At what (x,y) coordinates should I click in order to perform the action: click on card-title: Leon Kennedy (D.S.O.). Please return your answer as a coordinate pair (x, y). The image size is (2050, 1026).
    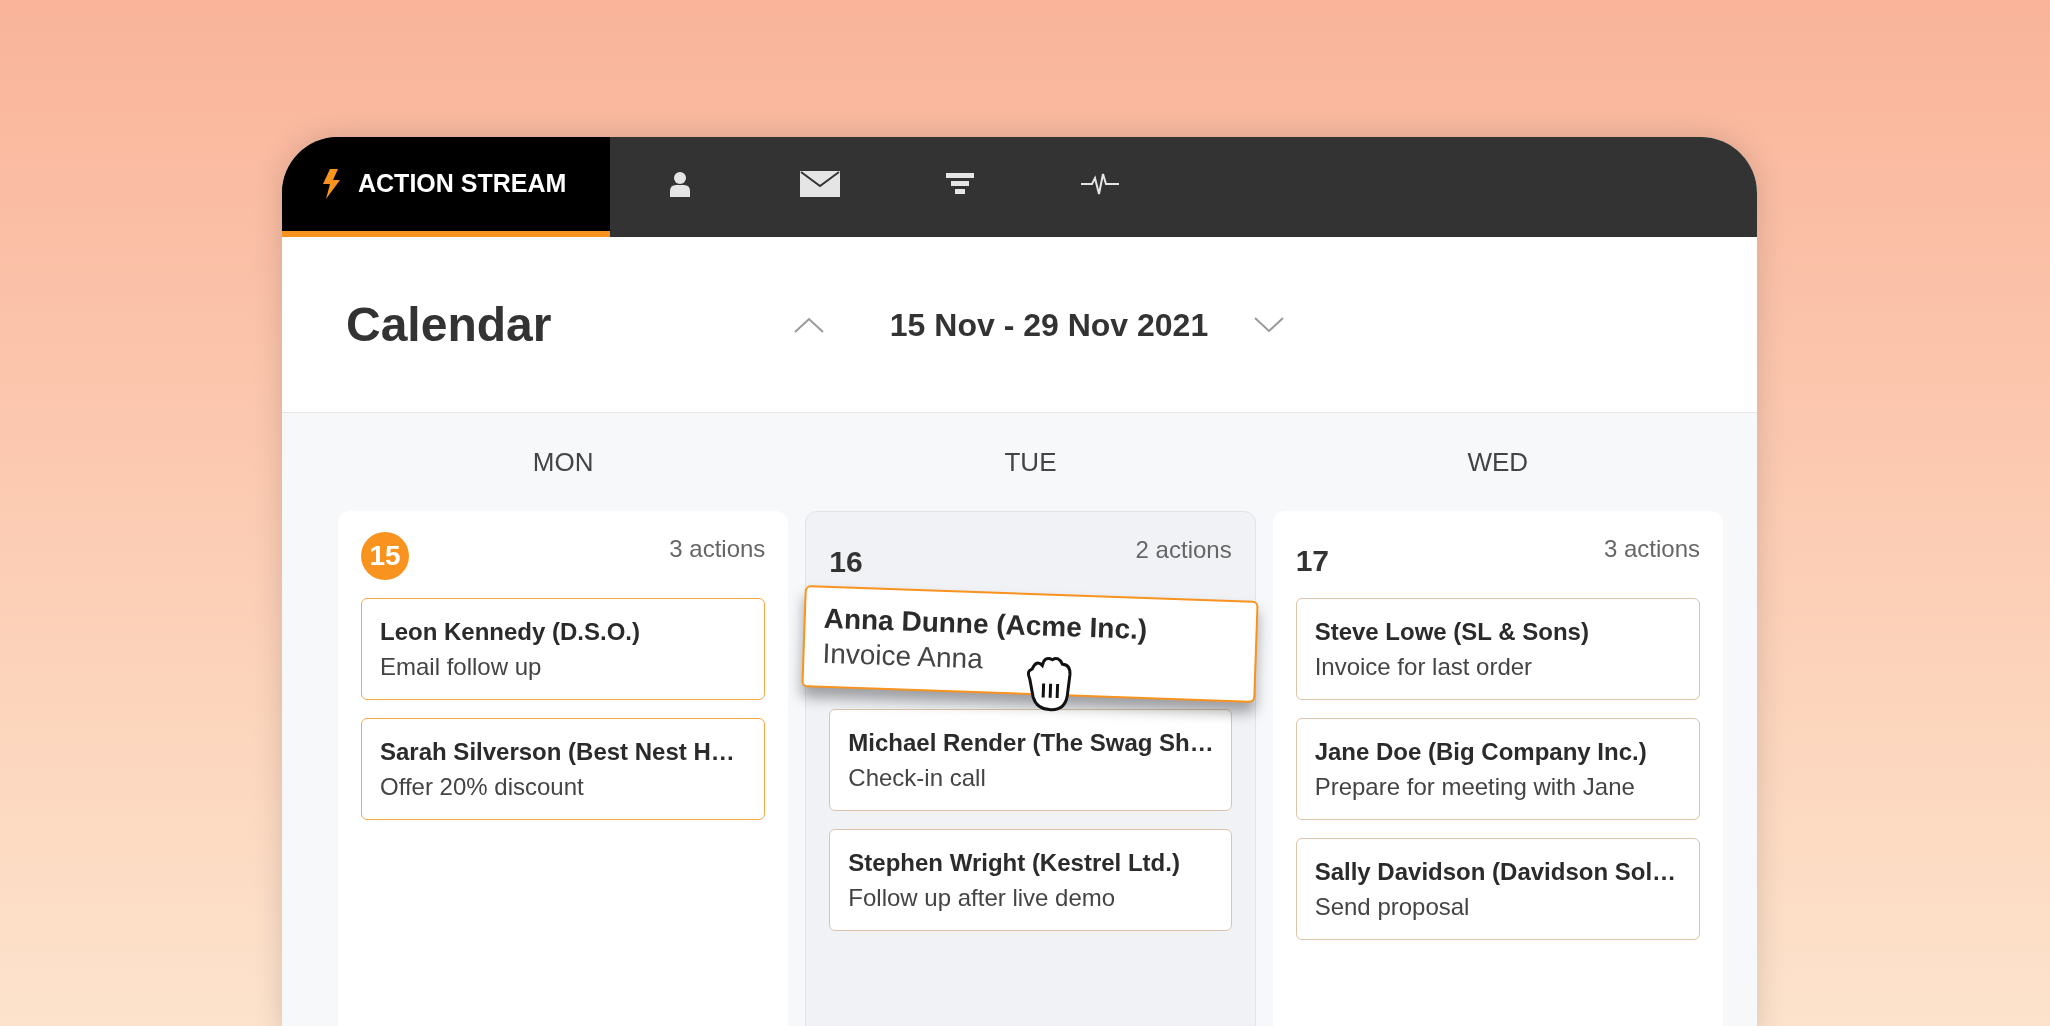
    Looking at the image, I should click on (510, 632).